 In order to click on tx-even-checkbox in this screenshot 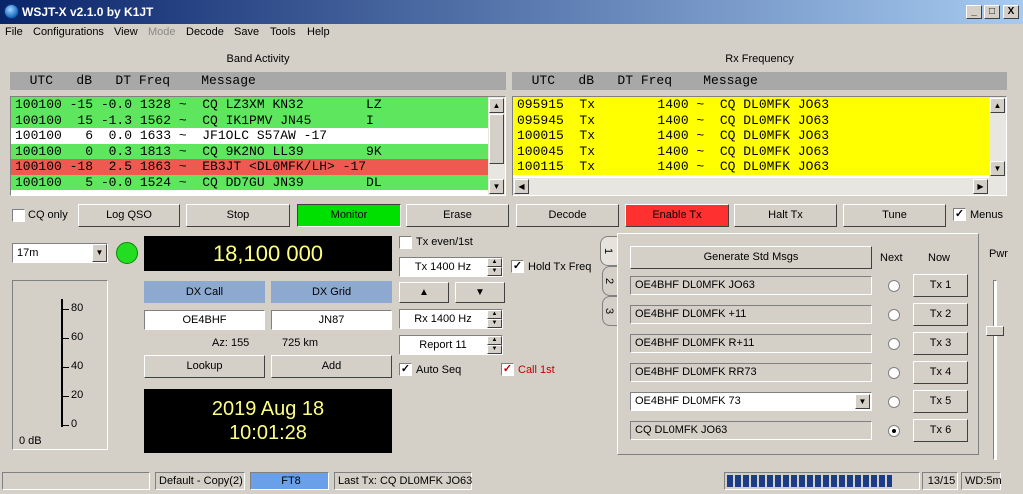, I will do `click(405, 242)`.